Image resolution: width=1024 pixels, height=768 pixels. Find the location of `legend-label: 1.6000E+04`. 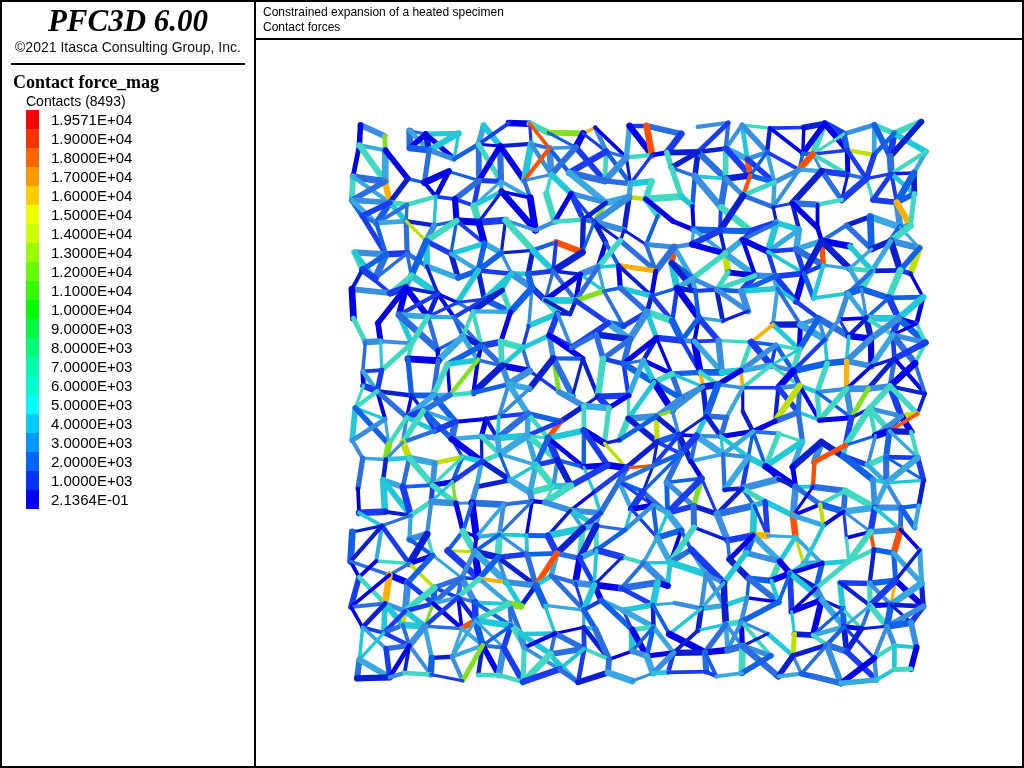

legend-label: 1.6000E+04 is located at coordinates (92, 195).